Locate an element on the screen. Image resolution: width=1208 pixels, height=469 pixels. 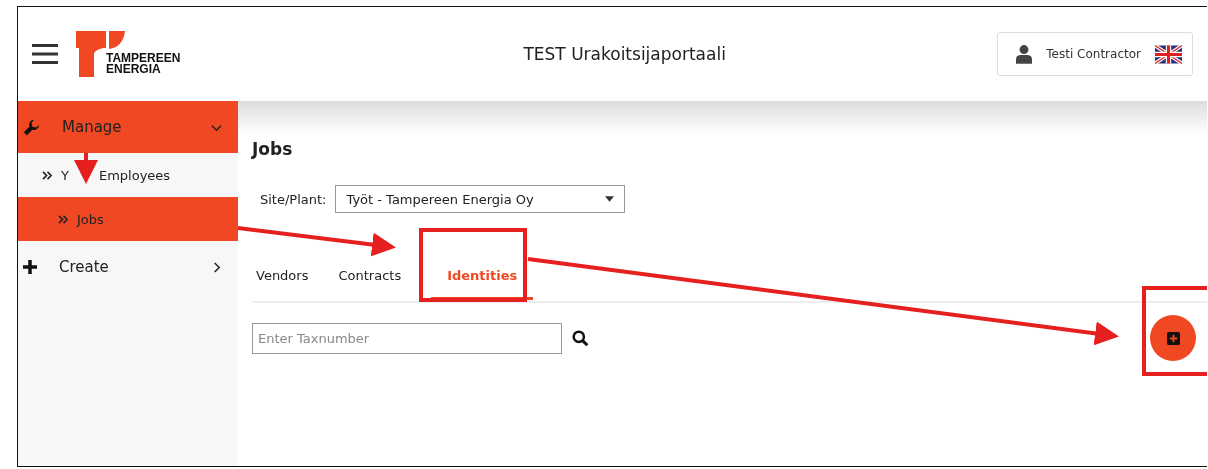
page-title: Jobs is located at coordinates (273, 149).